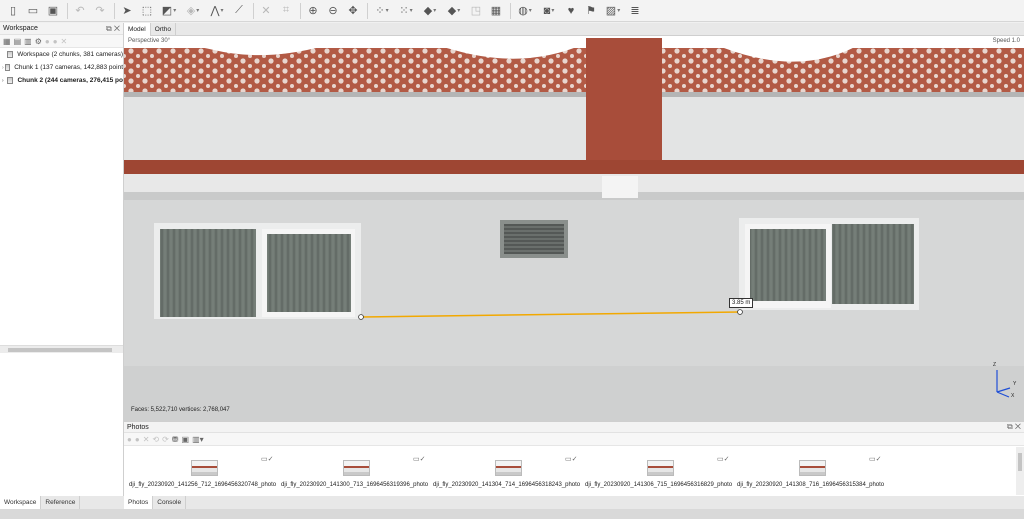 The width and height of the screenshot is (1024, 519). I want to click on globe-dropdown-icon: ◍ ▾, so click(525, 11).